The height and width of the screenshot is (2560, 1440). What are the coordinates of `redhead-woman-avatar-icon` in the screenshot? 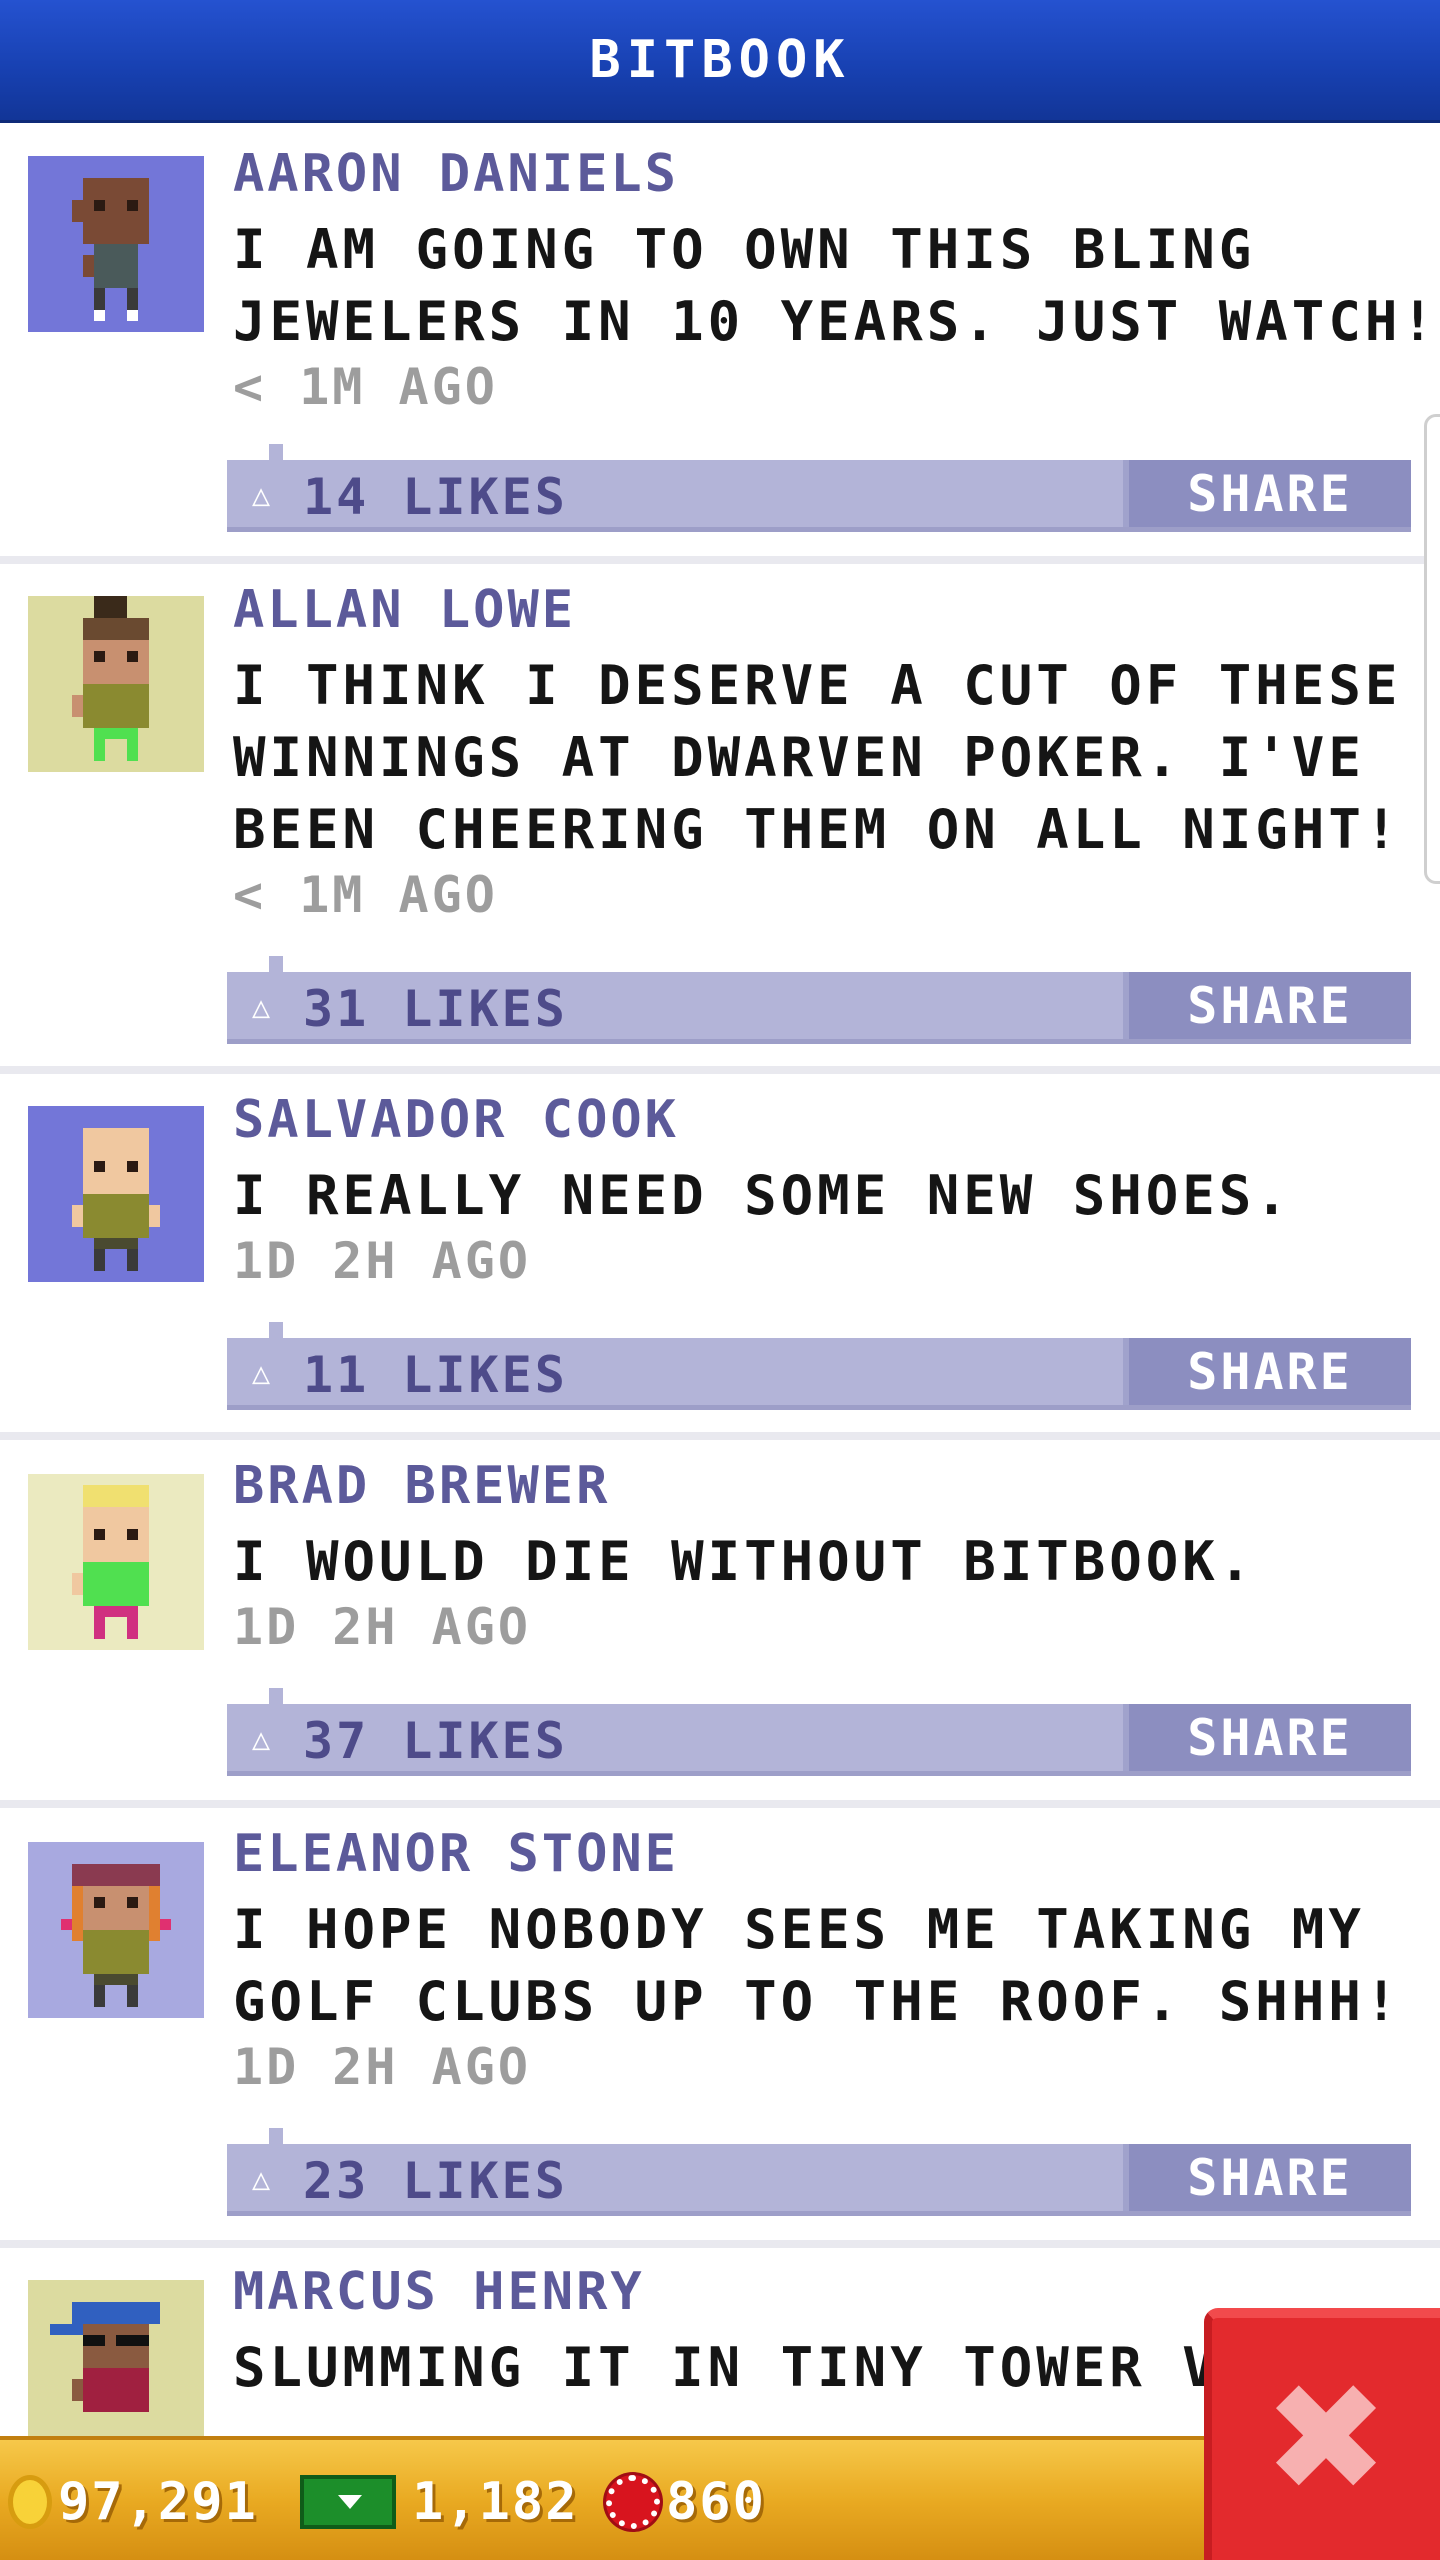 It's located at (116, 1930).